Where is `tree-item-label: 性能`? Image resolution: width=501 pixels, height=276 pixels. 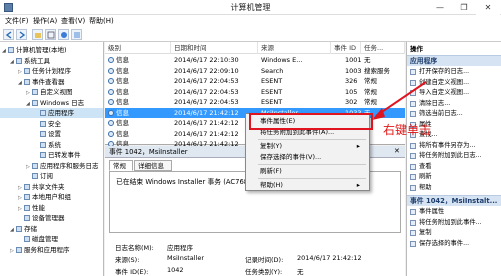
tree-item-label: 性能 is located at coordinates (38, 207).